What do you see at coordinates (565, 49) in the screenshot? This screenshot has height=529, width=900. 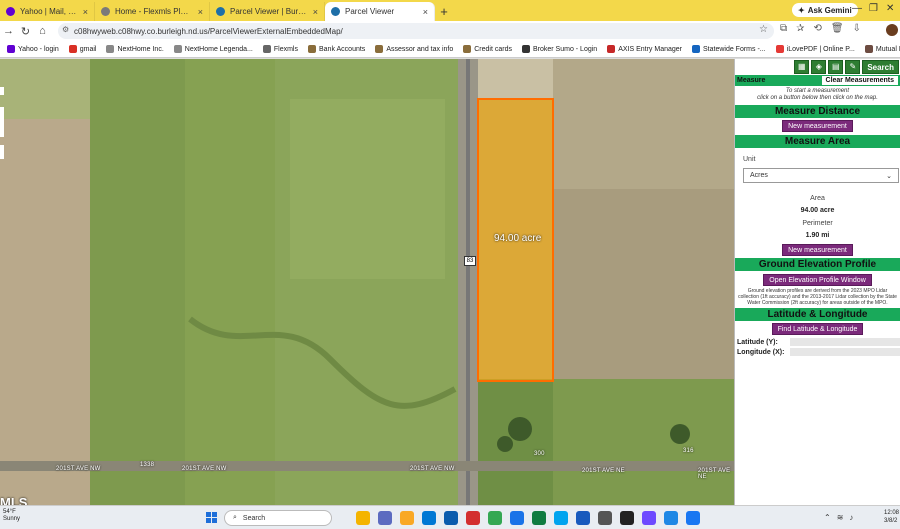 I see `bookmark-label: Broker Sumo - Login` at bounding box center [565, 49].